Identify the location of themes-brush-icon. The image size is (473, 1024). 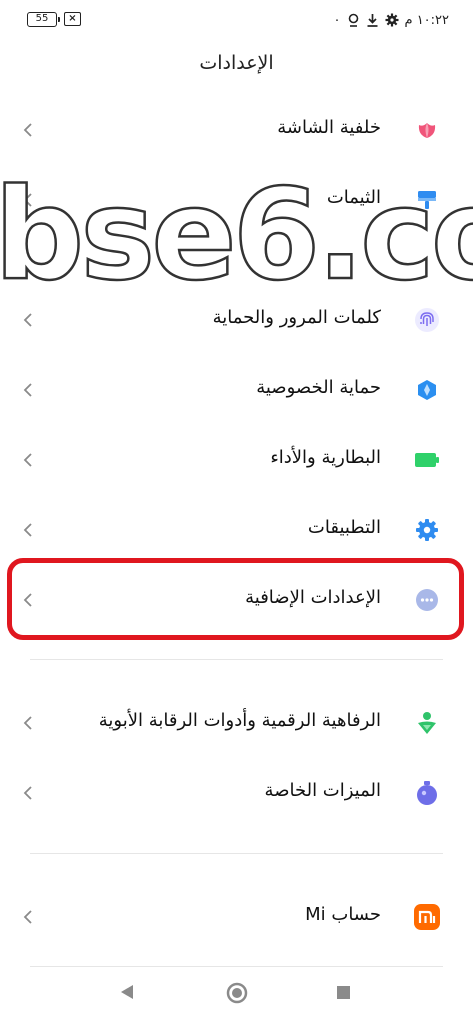
(427, 200).